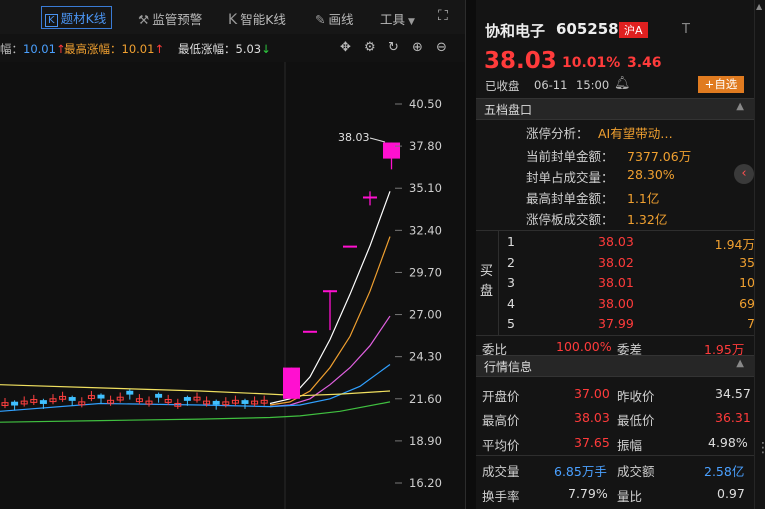 This screenshot has width=765, height=509. What do you see at coordinates (425, 441) in the screenshot?
I see `y-tick-label: 18.90` at bounding box center [425, 441].